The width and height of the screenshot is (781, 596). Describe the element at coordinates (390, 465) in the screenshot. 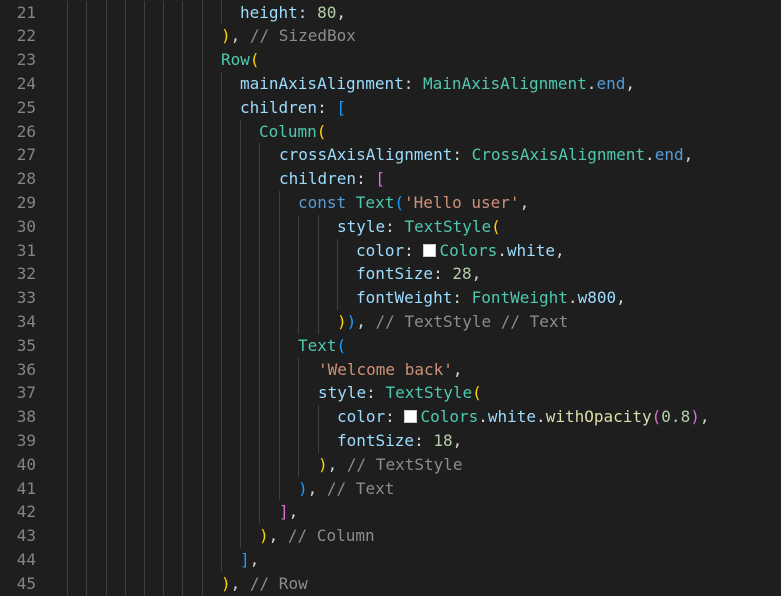

I see `code-line: ), // TextStyle` at that location.